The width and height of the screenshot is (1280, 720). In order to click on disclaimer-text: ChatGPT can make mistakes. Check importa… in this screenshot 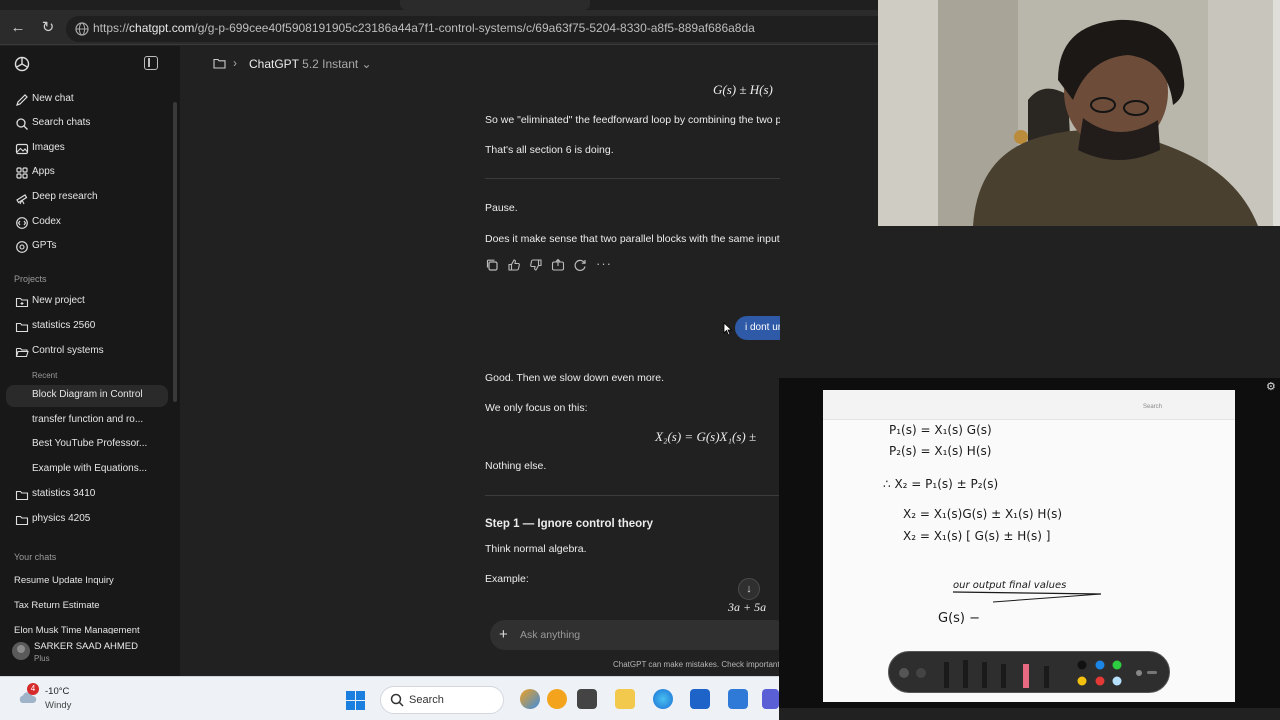, I will do `click(696, 664)`.